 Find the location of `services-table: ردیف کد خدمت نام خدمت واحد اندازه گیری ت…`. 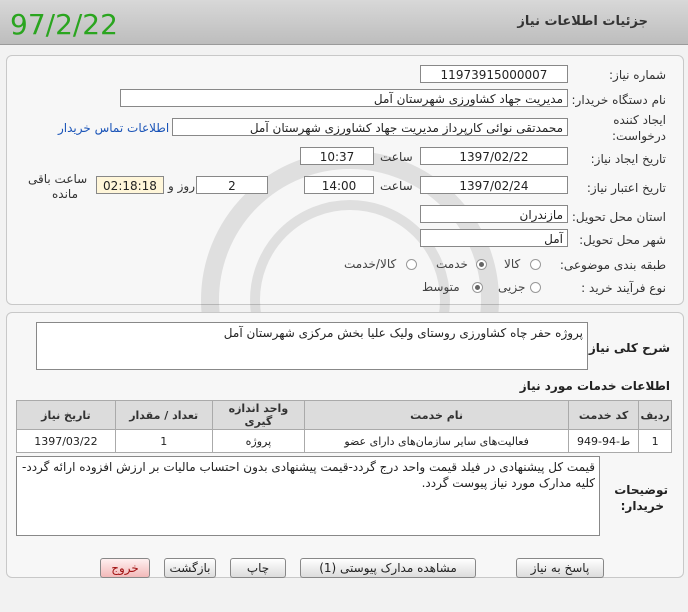

services-table: ردیف کد خدمت نام خدمت واحد اندازه گیری ت… is located at coordinates (344, 426).